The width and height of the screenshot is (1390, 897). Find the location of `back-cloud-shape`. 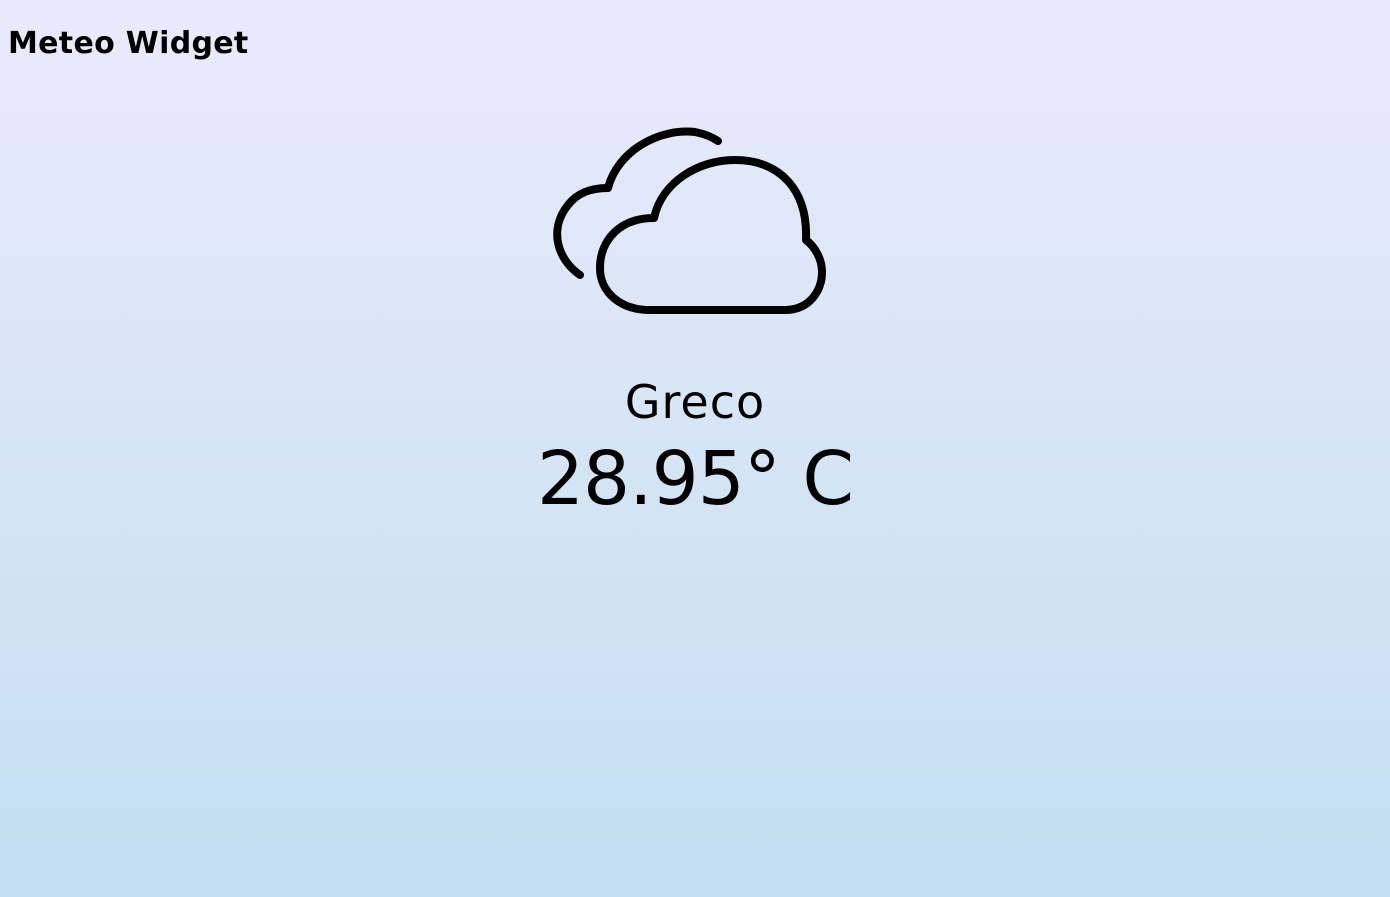

back-cloud-shape is located at coordinates (637, 203).